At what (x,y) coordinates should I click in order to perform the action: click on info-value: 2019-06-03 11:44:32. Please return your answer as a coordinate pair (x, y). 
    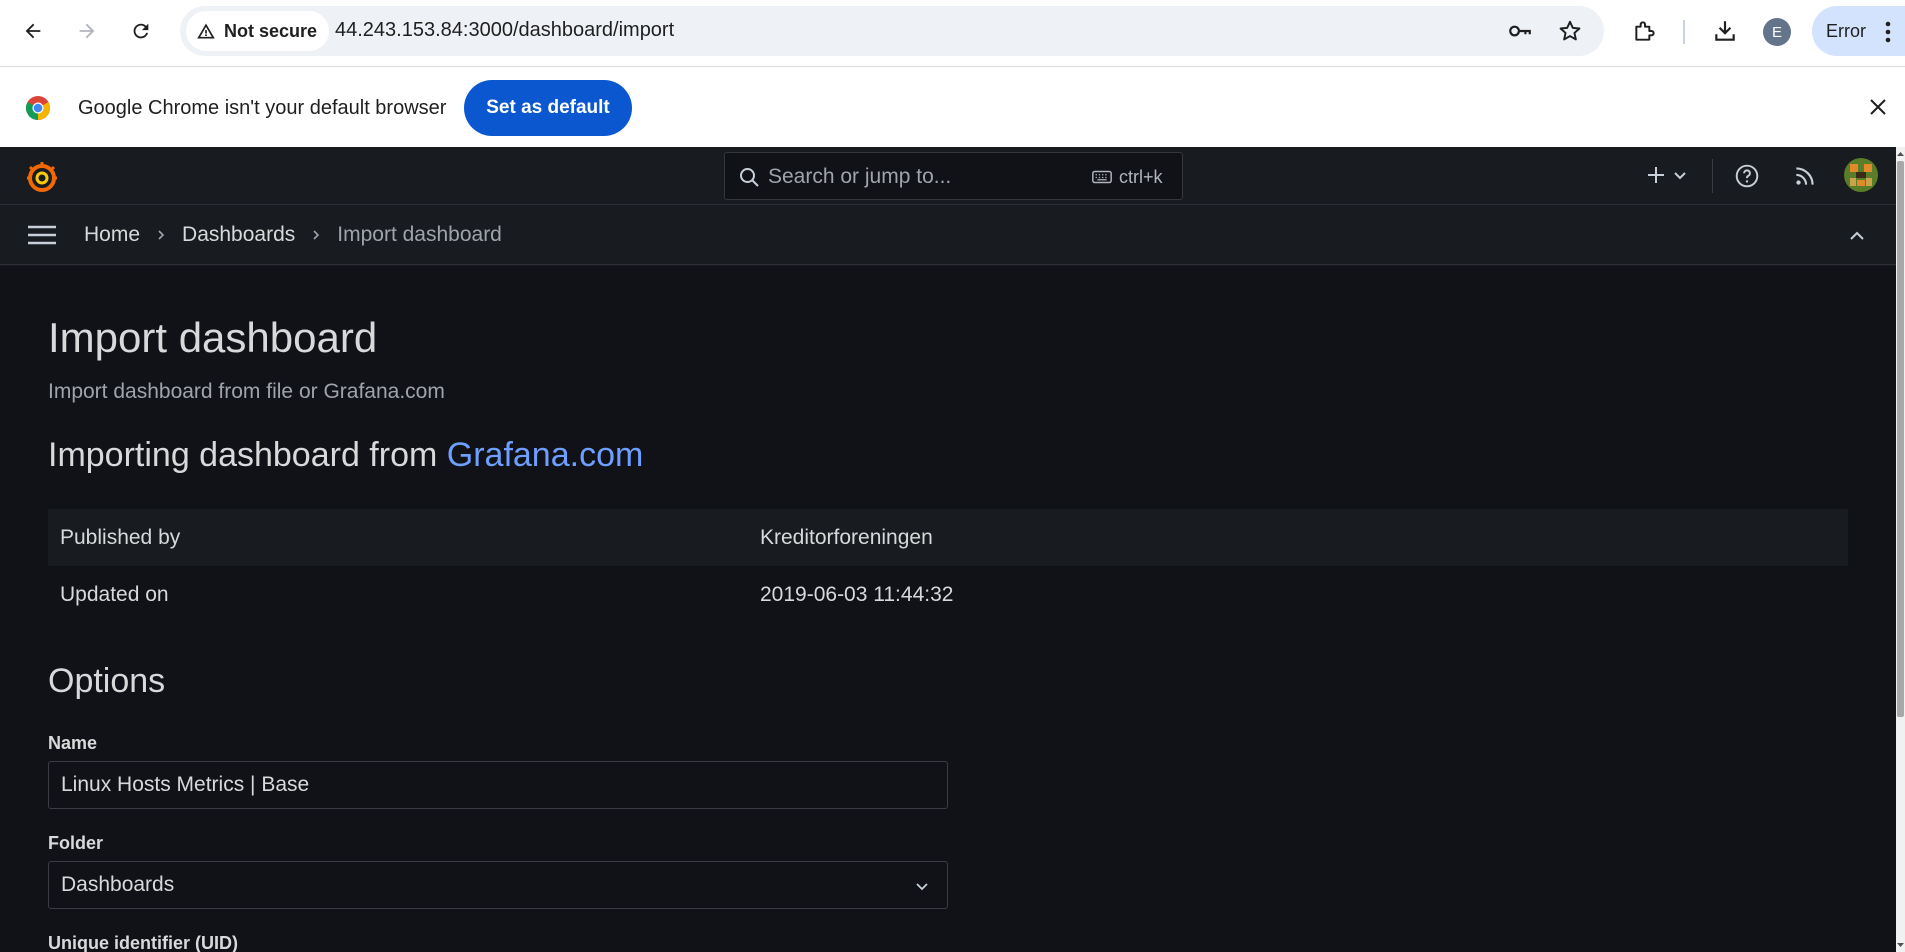
    Looking at the image, I should click on (857, 594).